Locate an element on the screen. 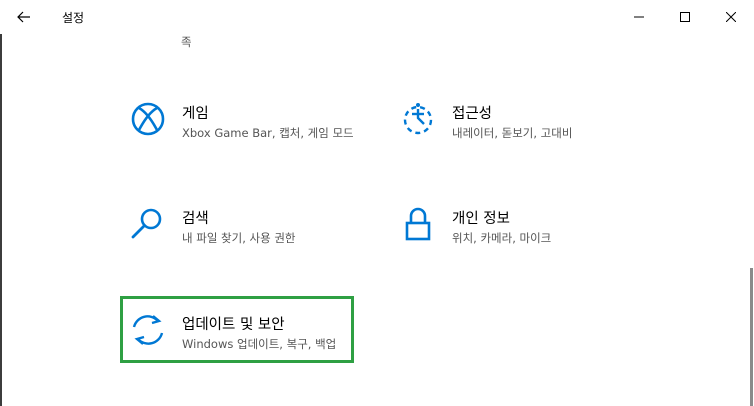 The width and height of the screenshot is (754, 406). highlight-box is located at coordinates (237, 329).